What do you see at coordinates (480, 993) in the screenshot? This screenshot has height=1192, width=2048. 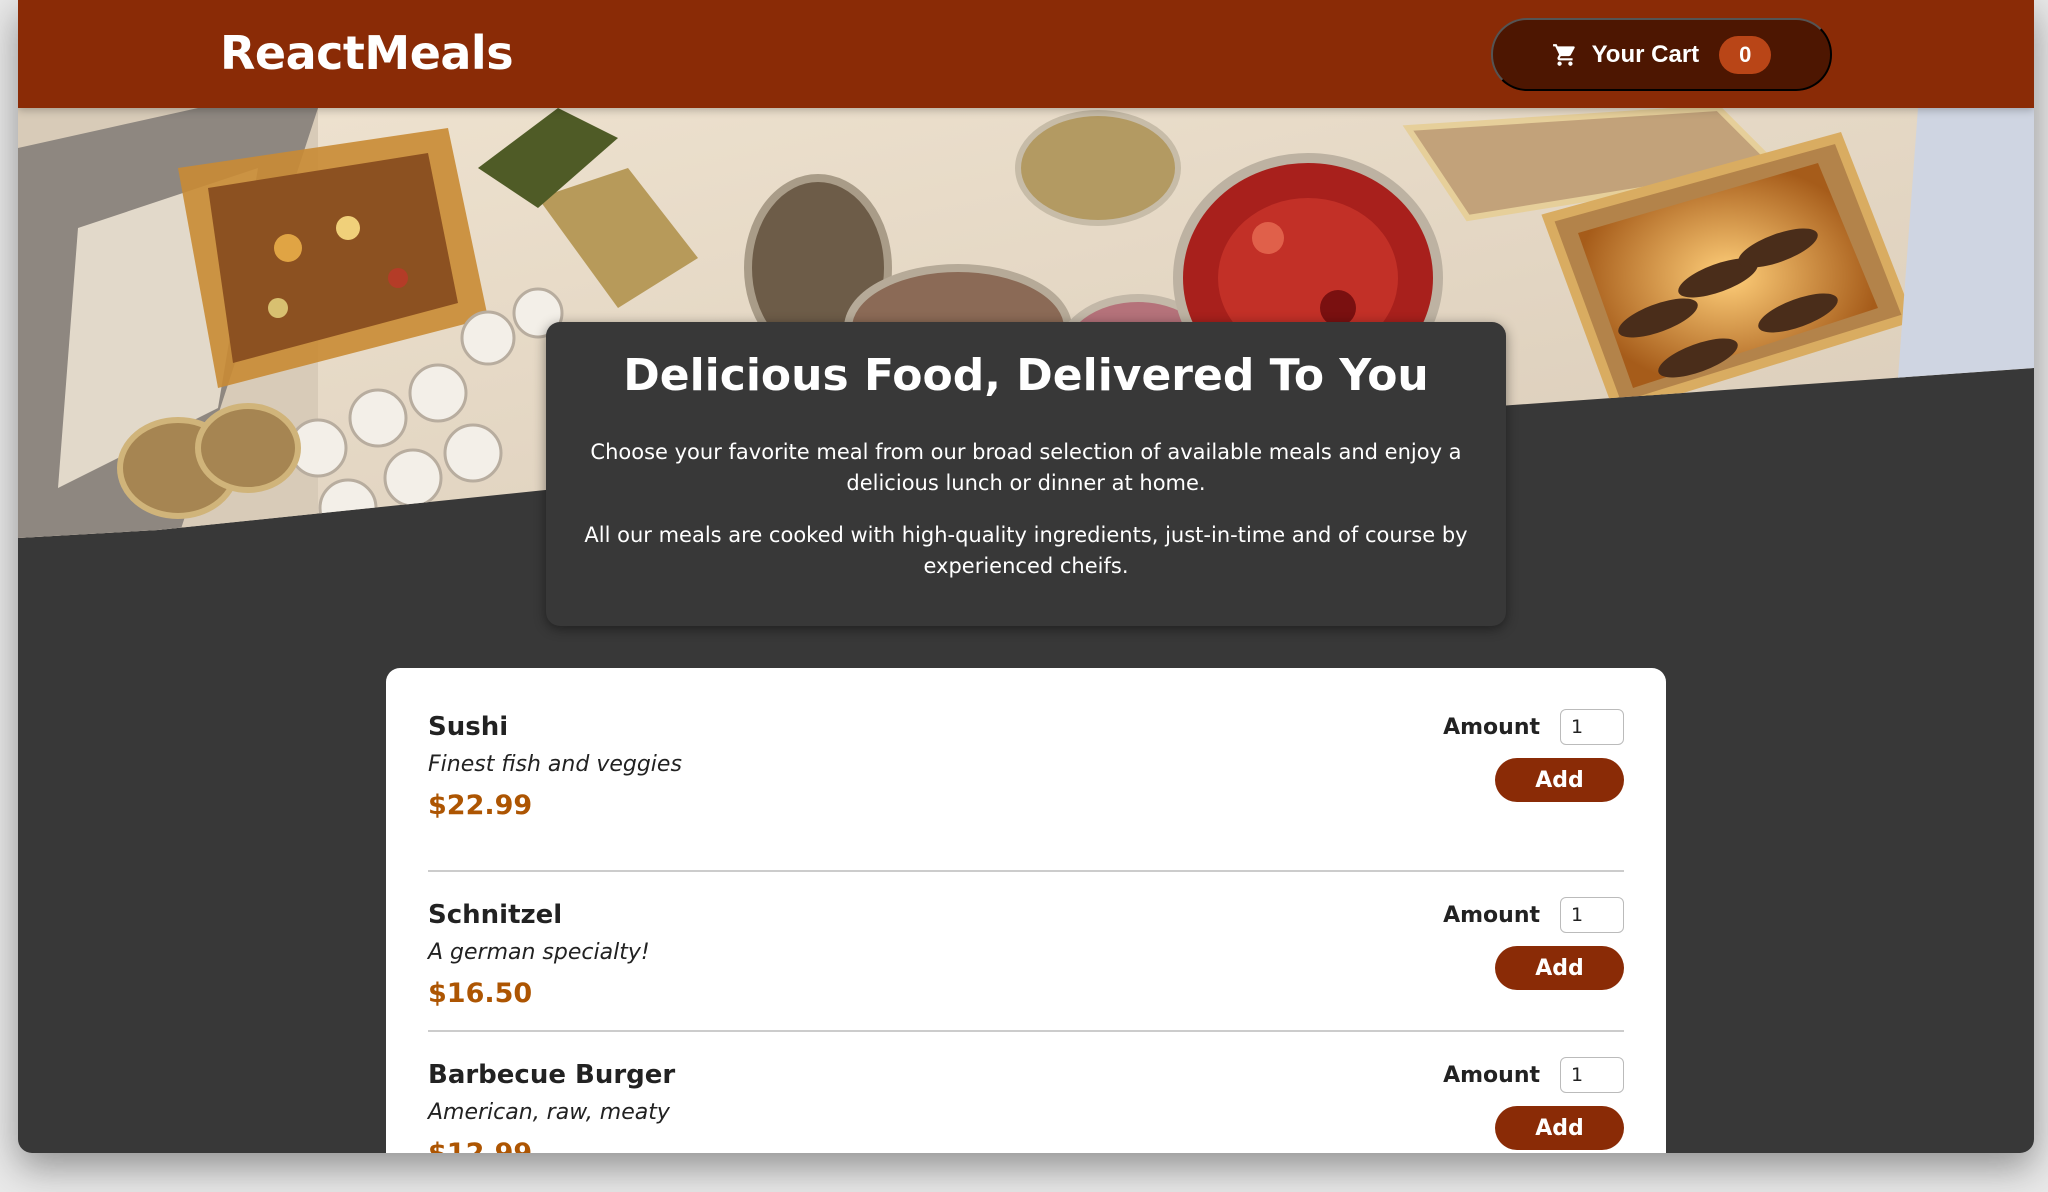 I see `meal-price: $16.50` at bounding box center [480, 993].